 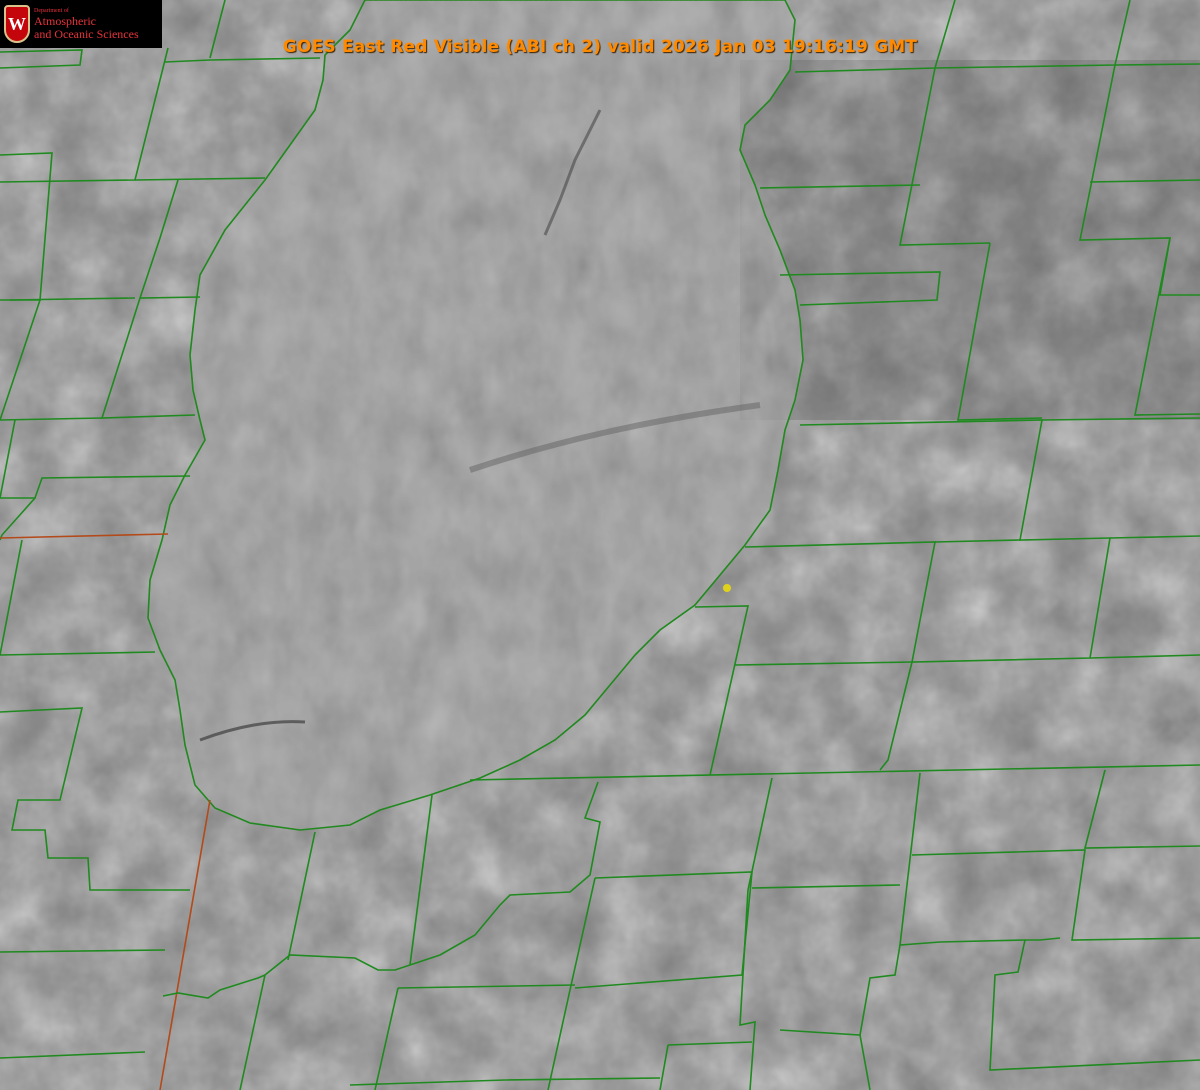 I want to click on logo-name-line-1: Atmospheric, so click(x=65, y=20).